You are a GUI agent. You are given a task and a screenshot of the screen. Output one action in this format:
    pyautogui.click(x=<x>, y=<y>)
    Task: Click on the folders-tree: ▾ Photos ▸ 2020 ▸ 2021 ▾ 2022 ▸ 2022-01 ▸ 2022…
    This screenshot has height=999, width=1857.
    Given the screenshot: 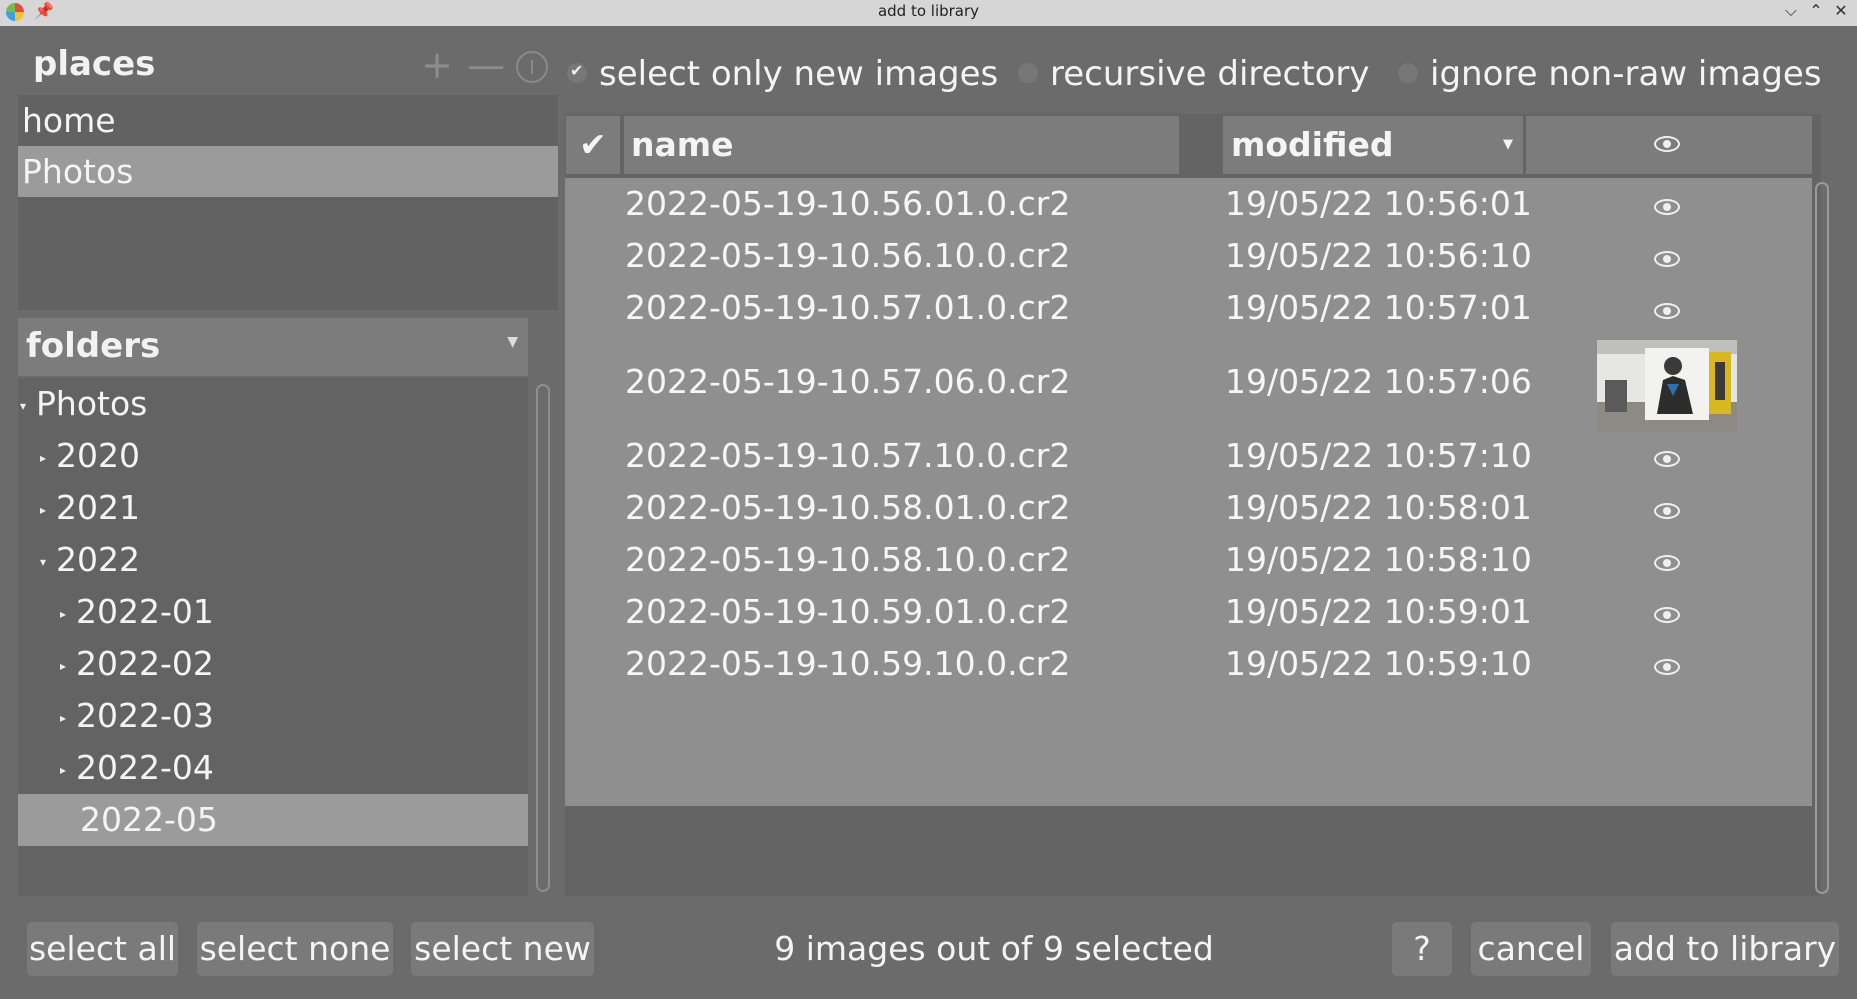 What is the action you would take?
    pyautogui.click(x=273, y=637)
    